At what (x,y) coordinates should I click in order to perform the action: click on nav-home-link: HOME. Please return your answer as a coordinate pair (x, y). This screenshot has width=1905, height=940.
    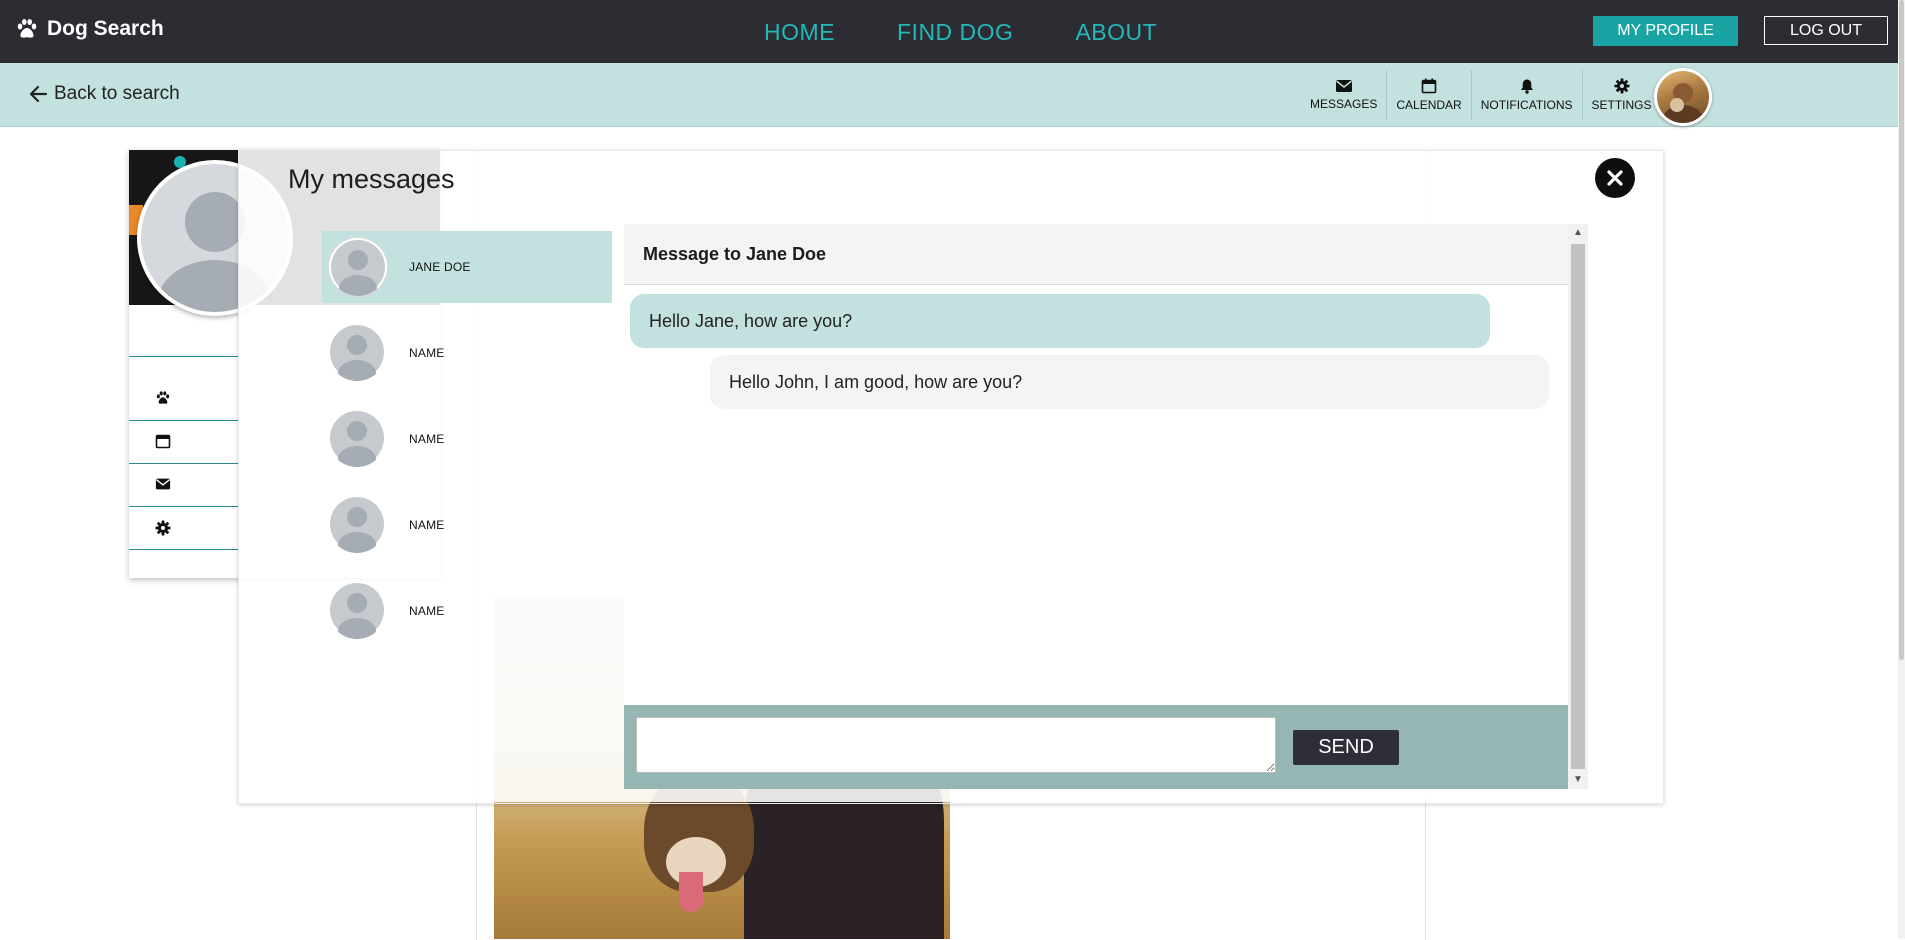
    Looking at the image, I should click on (799, 32).